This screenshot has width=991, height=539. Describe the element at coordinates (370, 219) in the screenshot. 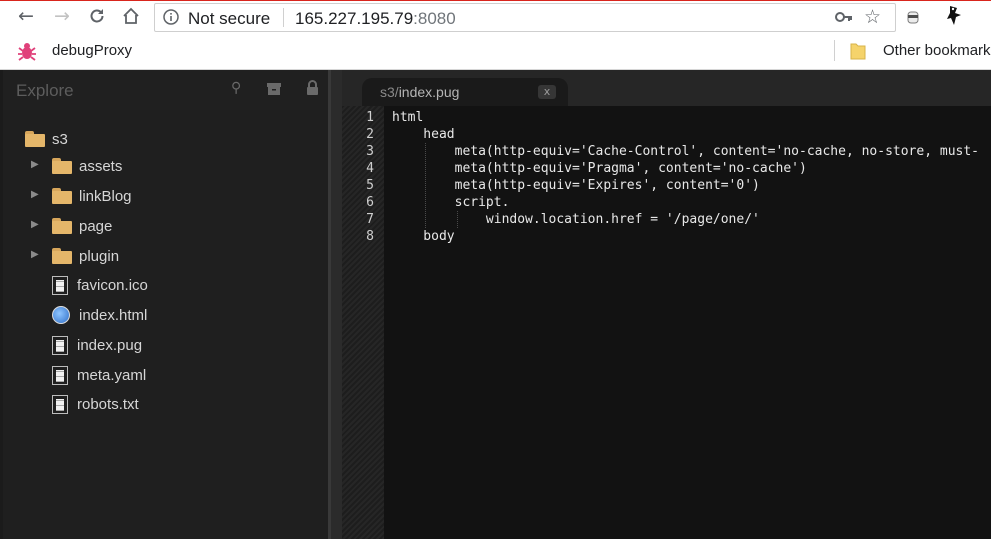

I see `line-number: 7` at that location.